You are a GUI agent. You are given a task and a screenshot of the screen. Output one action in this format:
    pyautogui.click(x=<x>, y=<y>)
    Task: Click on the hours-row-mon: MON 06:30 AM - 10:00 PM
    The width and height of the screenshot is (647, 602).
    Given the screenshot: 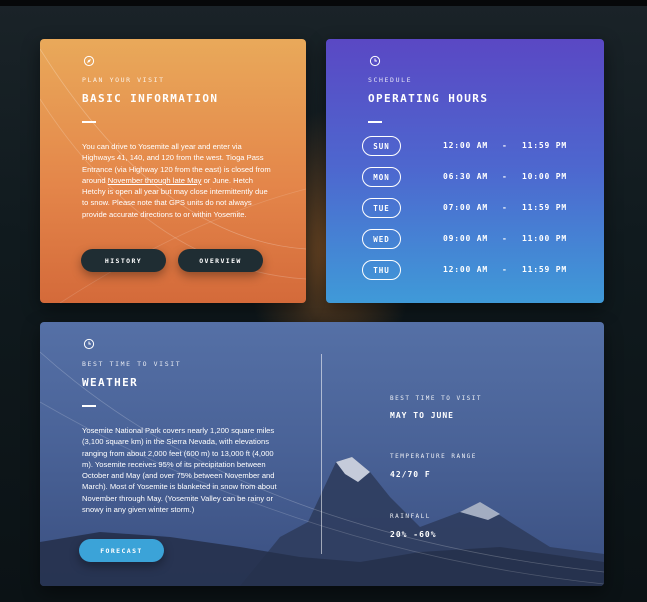 What is the action you would take?
    pyautogui.click(x=467, y=177)
    